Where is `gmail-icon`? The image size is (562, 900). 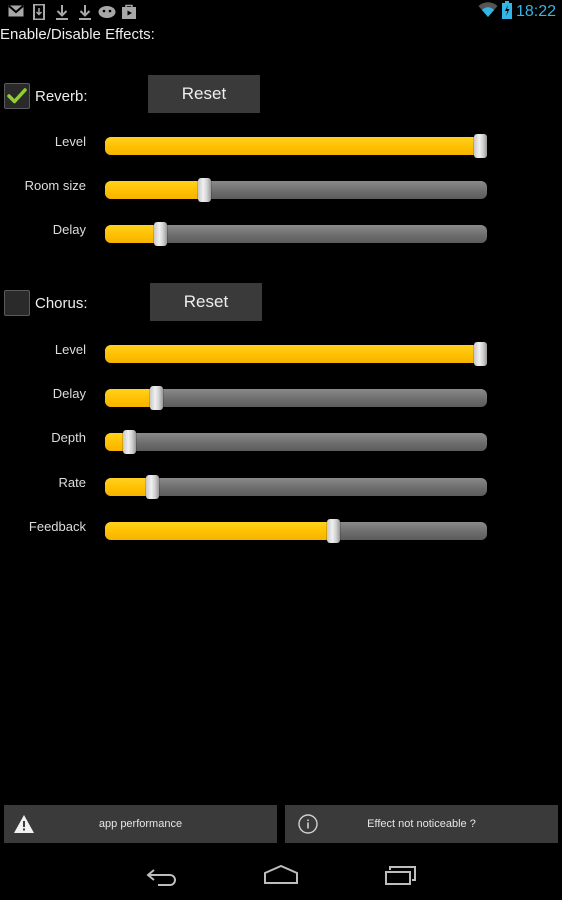
gmail-icon is located at coordinates (16, 12).